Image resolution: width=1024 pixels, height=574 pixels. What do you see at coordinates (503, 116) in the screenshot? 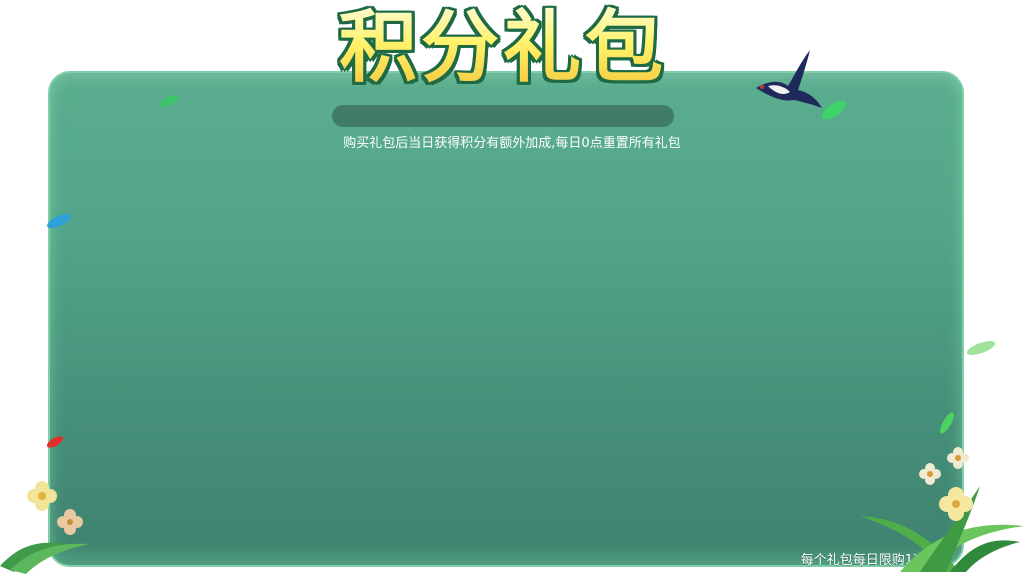
I see `subtitle-bar` at bounding box center [503, 116].